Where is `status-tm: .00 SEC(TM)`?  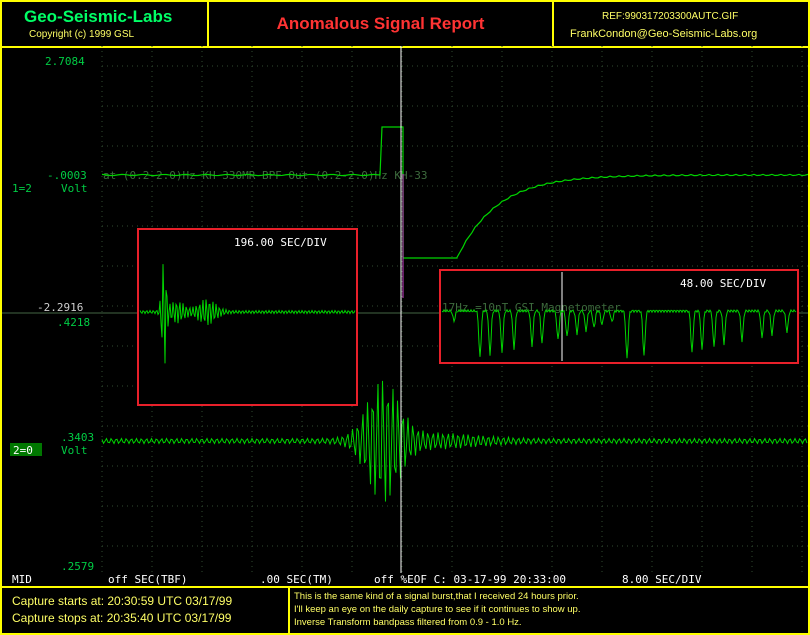 status-tm: .00 SEC(TM) is located at coordinates (296, 579).